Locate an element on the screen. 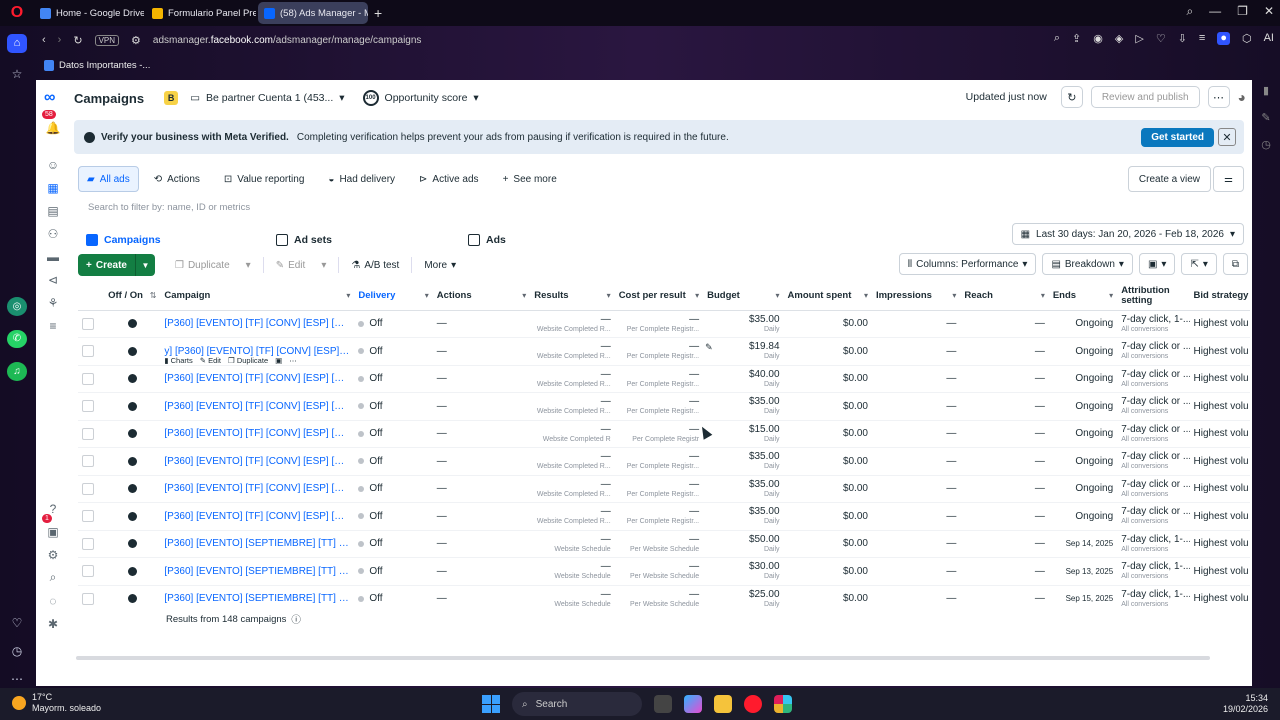 This screenshot has height=720, width=1280. reports-button: ▣ ▾ is located at coordinates (1157, 264).